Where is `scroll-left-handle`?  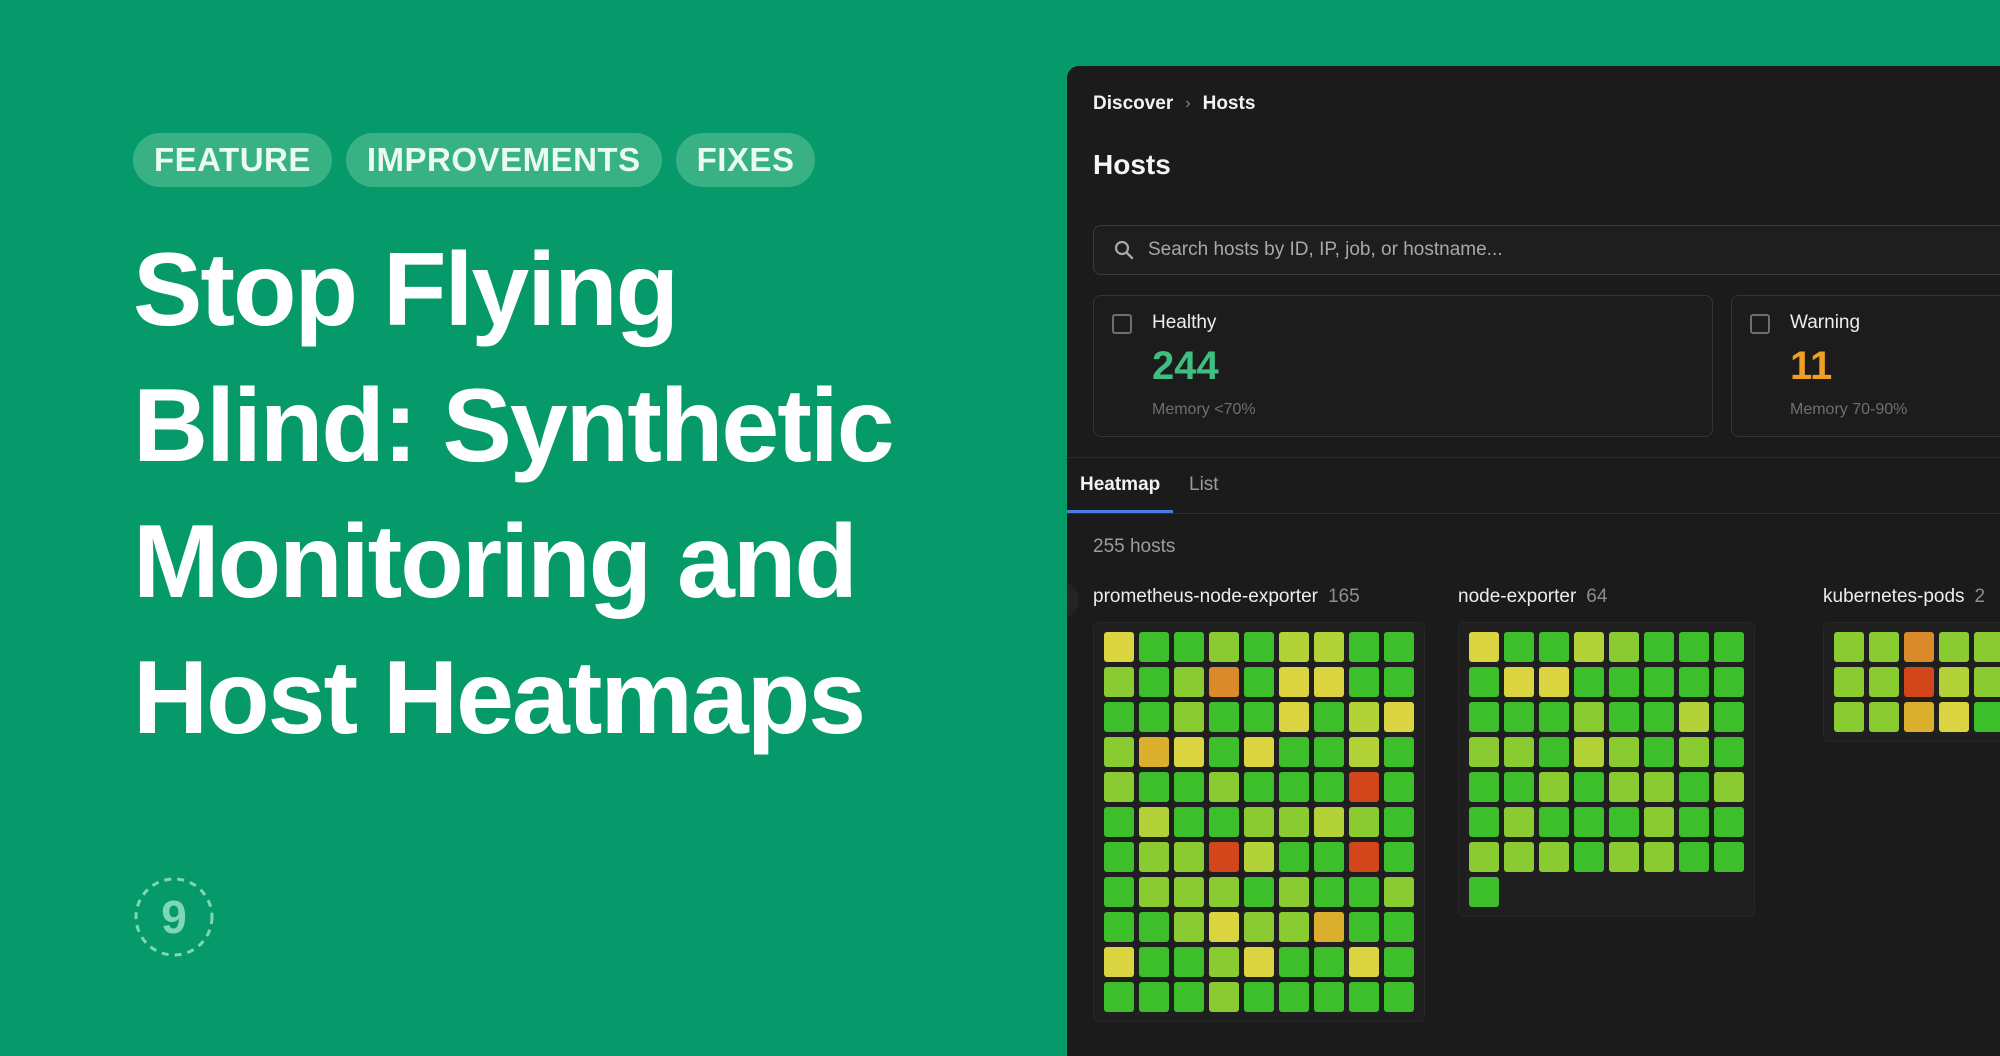 scroll-left-handle is located at coordinates (1073, 600).